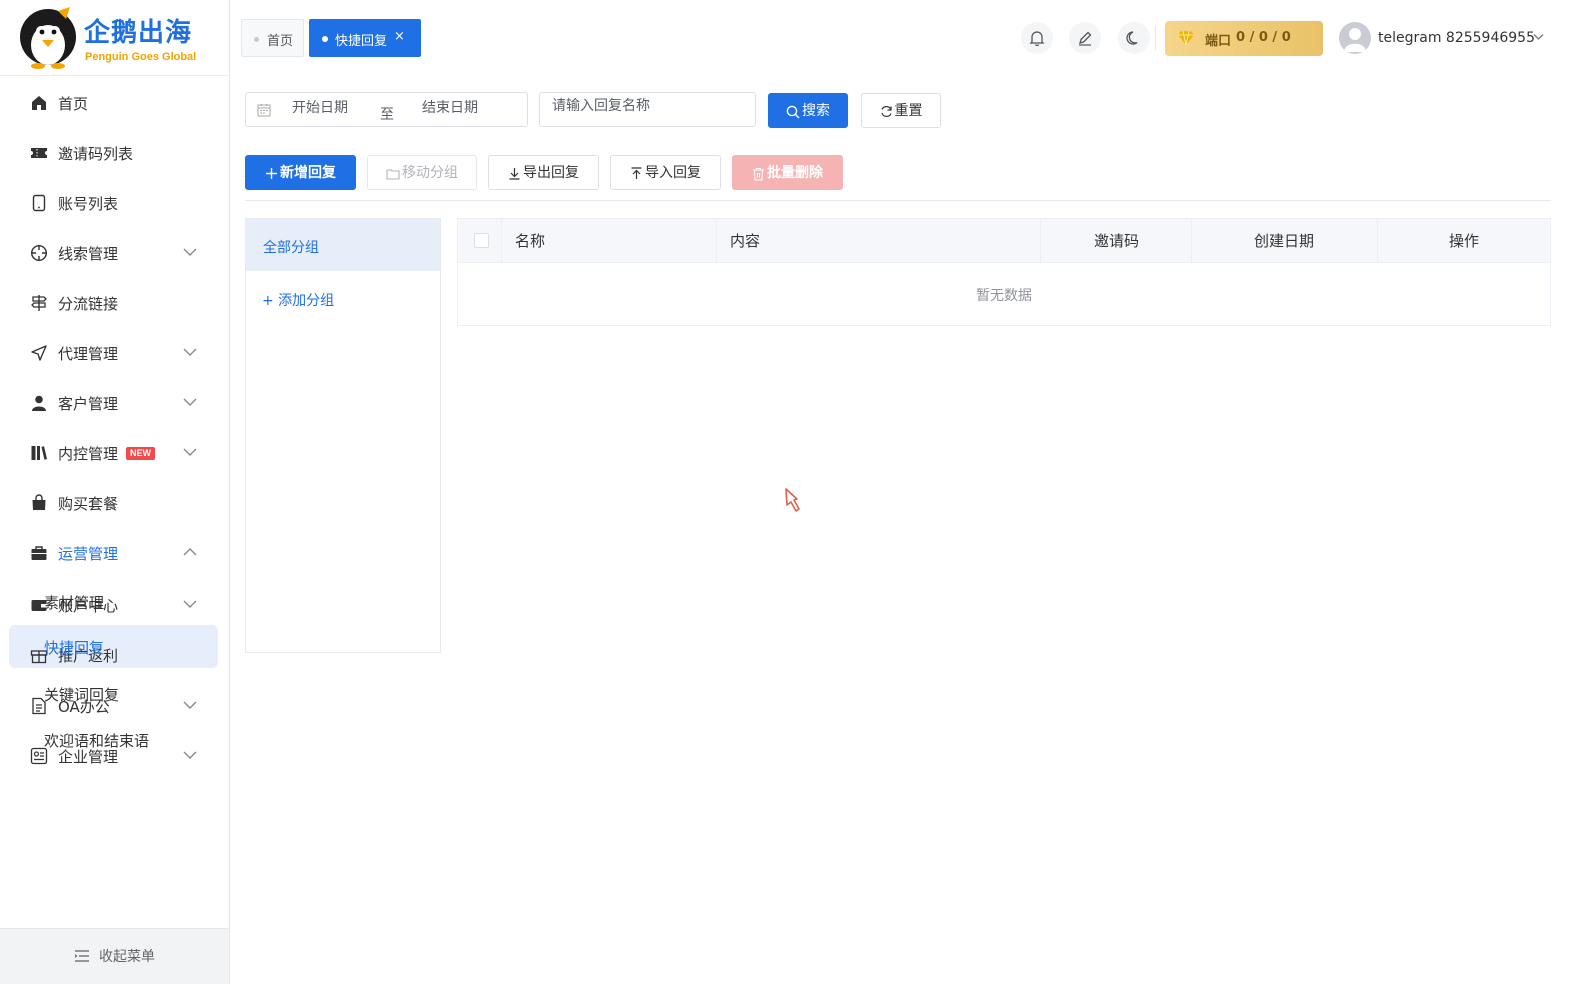 The height and width of the screenshot is (984, 1584). I want to click on sidebar-item-buy-package: 购买套餐, so click(114, 503).